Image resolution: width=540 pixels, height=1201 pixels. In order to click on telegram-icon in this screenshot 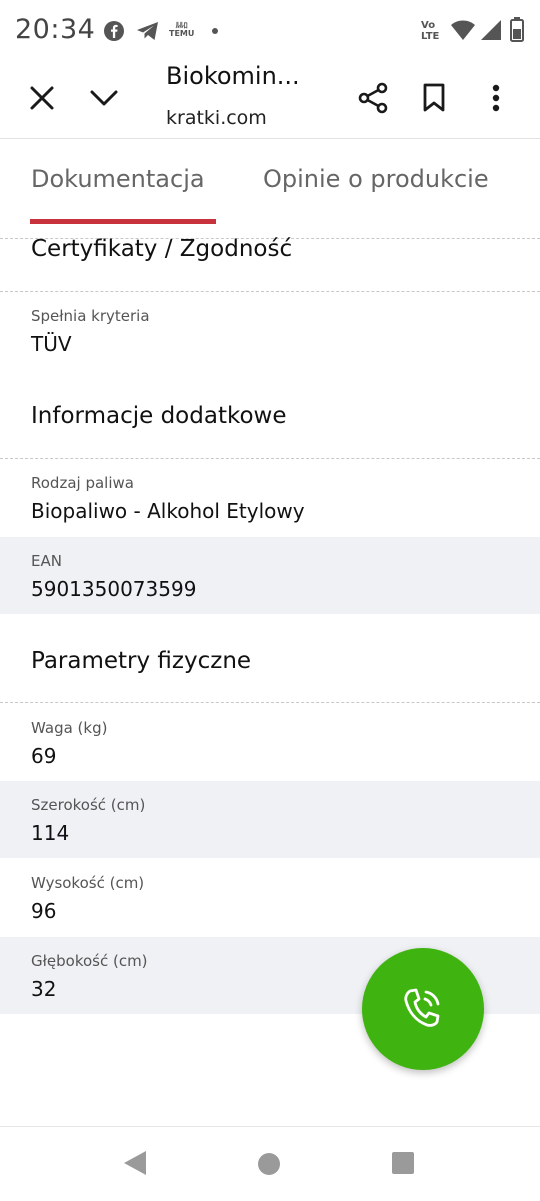, I will do `click(147, 31)`.